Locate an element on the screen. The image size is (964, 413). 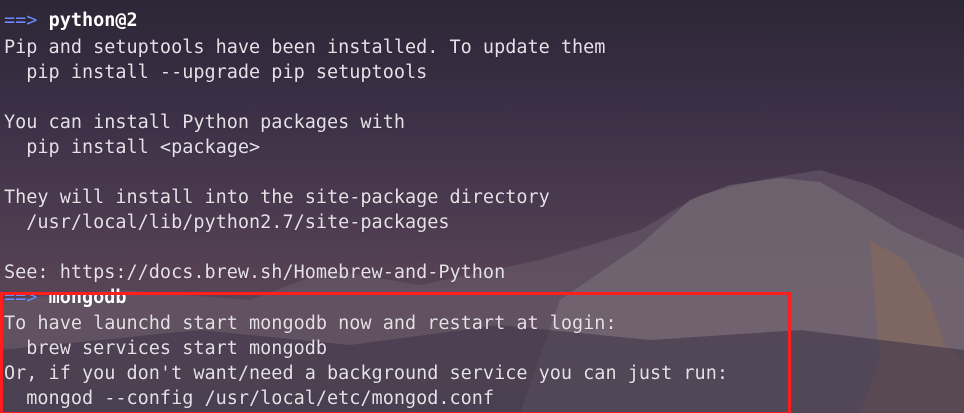
package-name: python@2 is located at coordinates (93, 20).